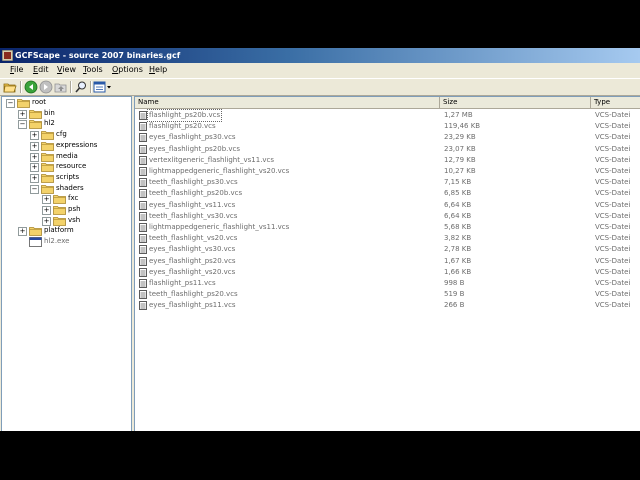 The width and height of the screenshot is (640, 480). I want to click on file-name: flashlight_ps20b.vcs, so click(184, 115).